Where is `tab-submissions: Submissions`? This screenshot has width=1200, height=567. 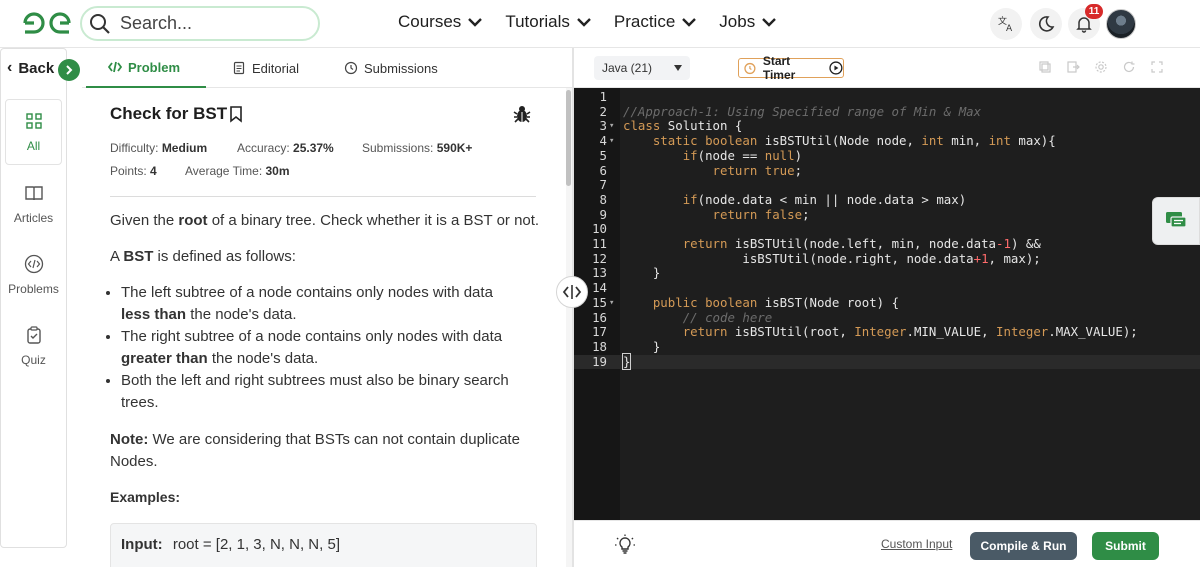 tab-submissions: Submissions is located at coordinates (391, 68).